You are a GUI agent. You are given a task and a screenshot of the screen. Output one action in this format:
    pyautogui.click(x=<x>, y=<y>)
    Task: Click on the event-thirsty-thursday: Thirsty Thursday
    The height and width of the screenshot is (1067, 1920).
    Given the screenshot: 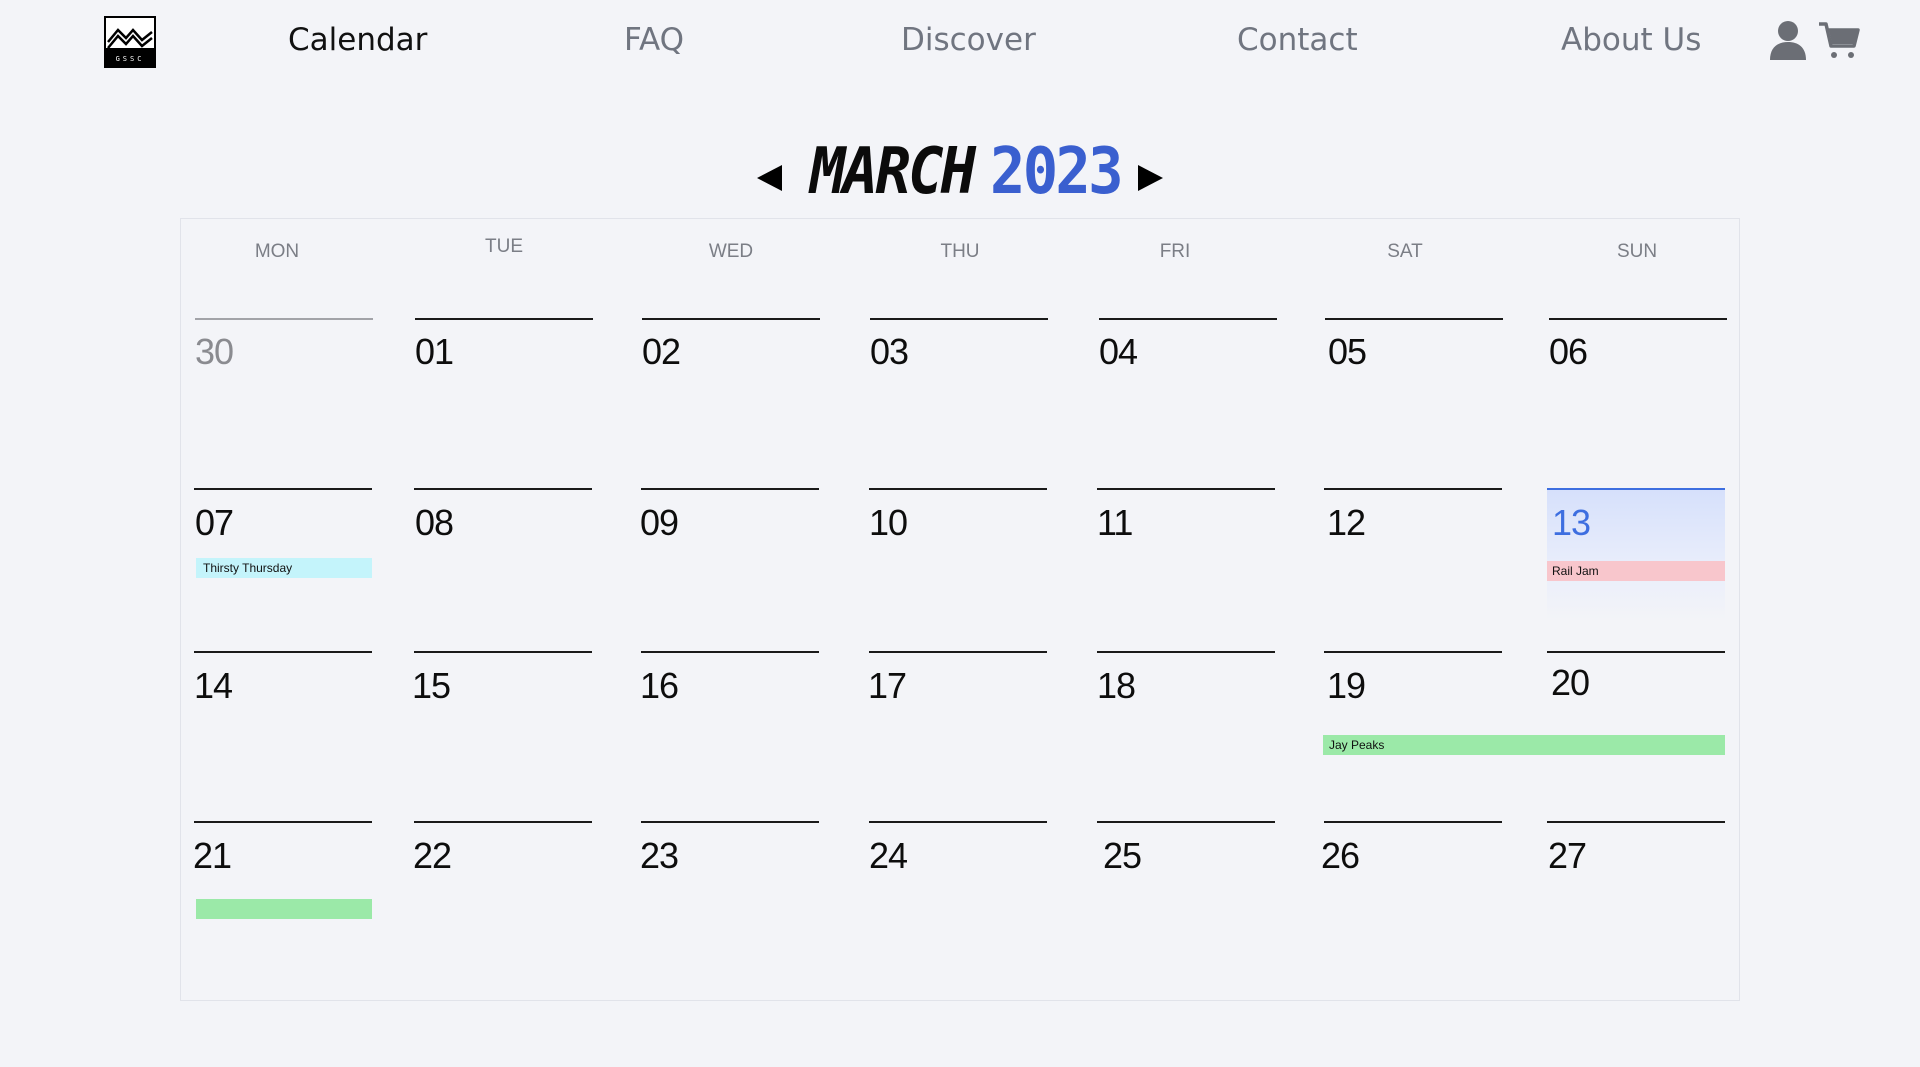 What is the action you would take?
    pyautogui.click(x=284, y=568)
    